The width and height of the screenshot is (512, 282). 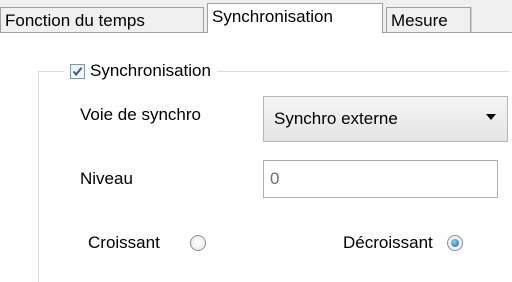 What do you see at coordinates (491, 117) in the screenshot?
I see `chevron-down-icon` at bounding box center [491, 117].